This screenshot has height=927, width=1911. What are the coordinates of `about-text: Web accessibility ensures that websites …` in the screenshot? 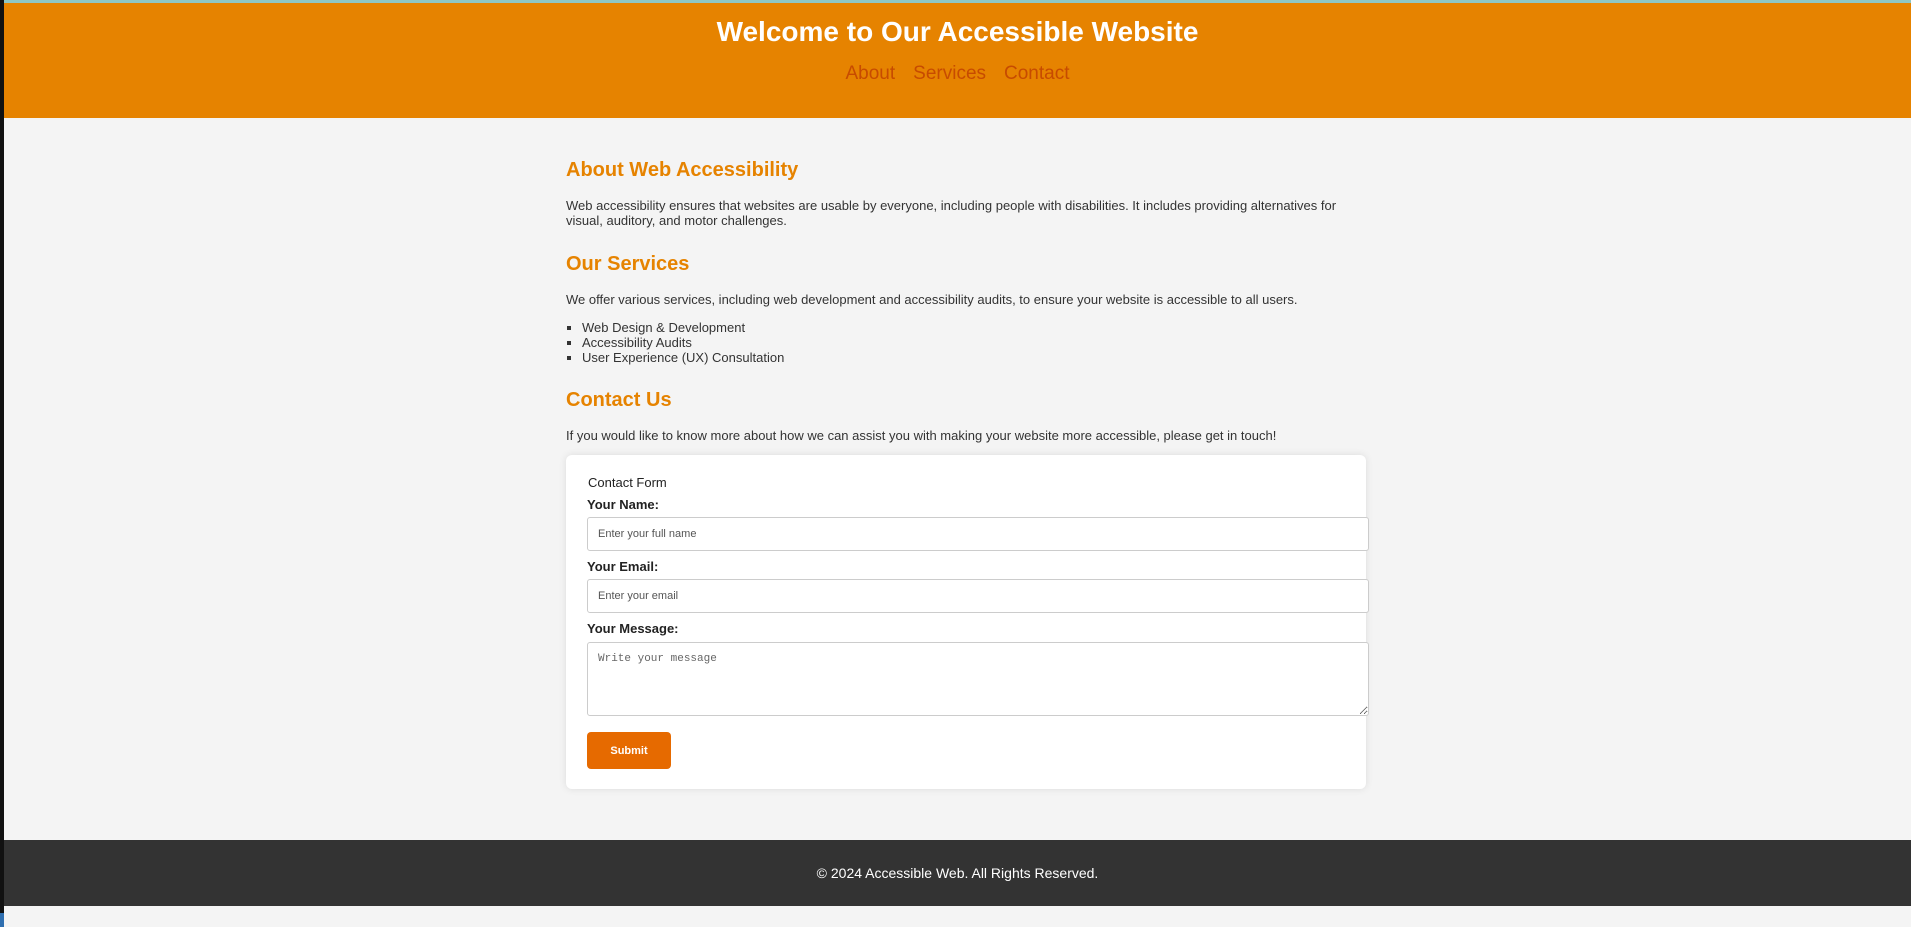 It's located at (951, 213).